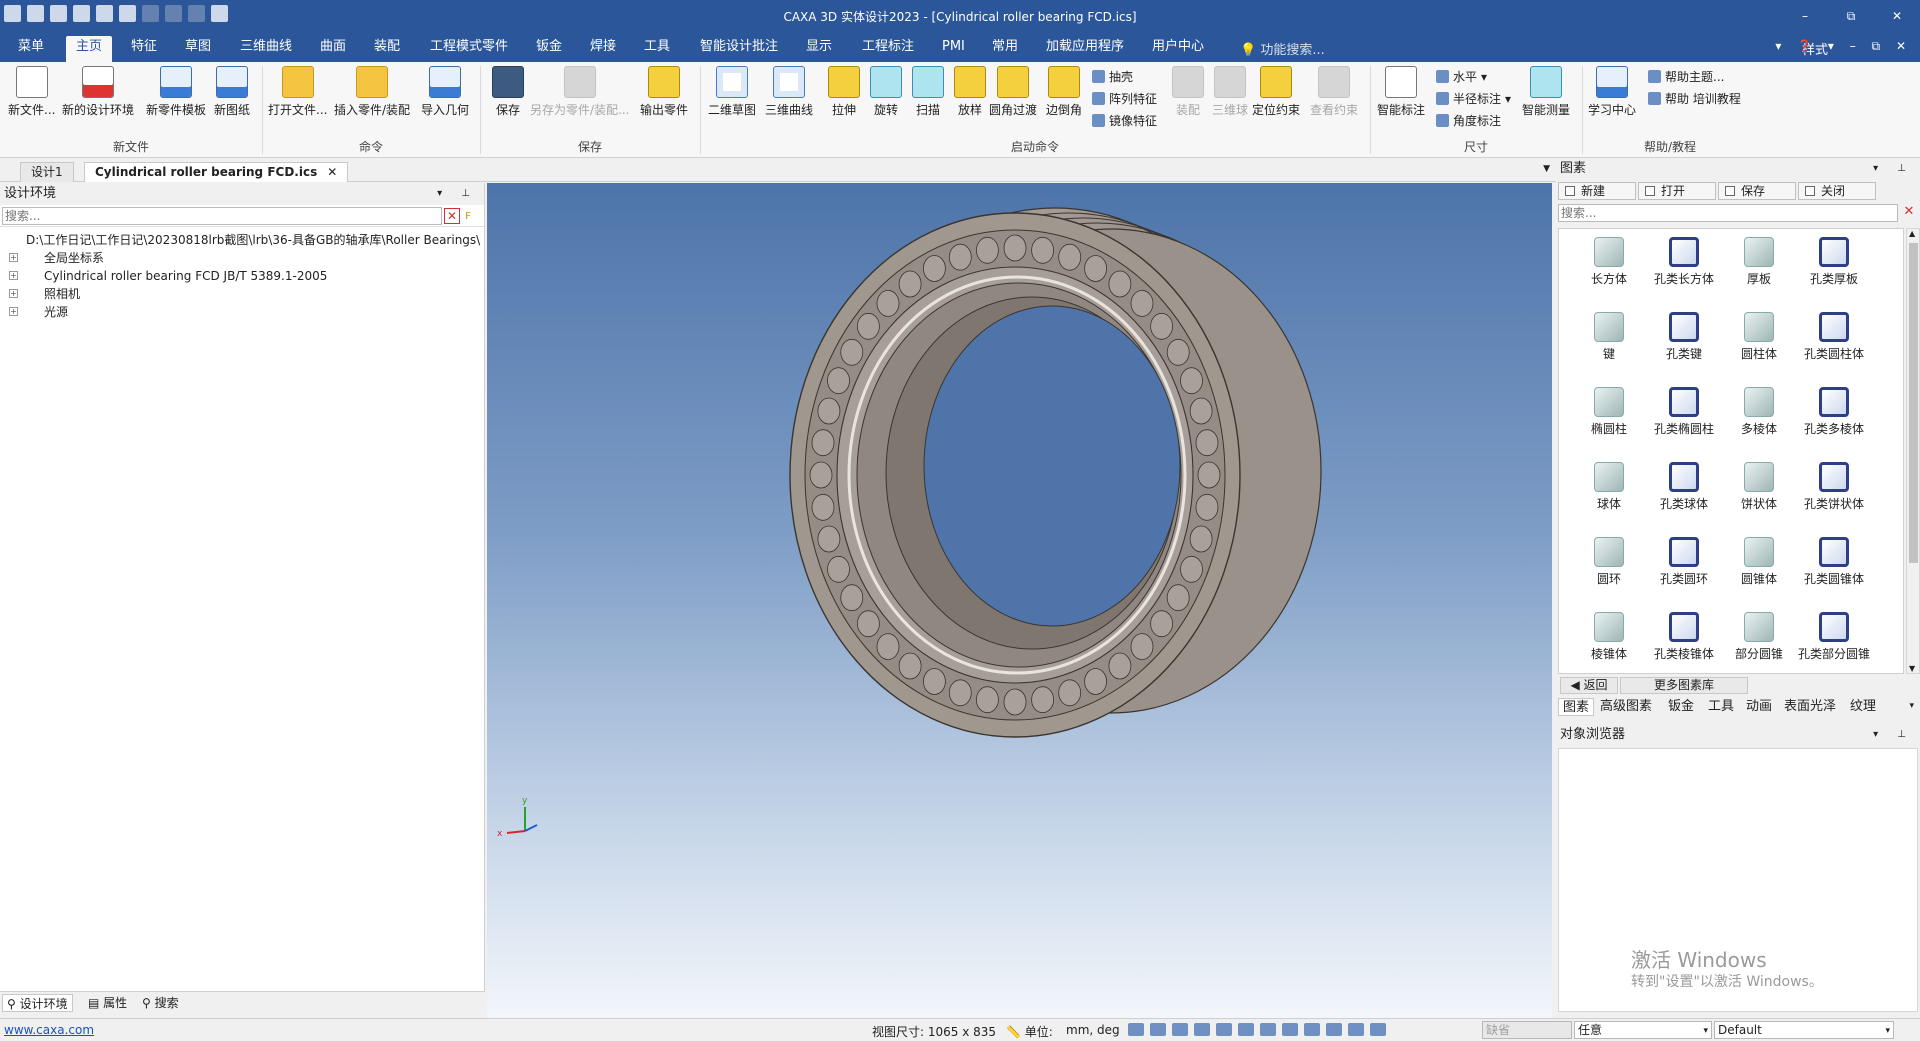  I want to click on tab-user-center: 用户中心, so click(1178, 49).